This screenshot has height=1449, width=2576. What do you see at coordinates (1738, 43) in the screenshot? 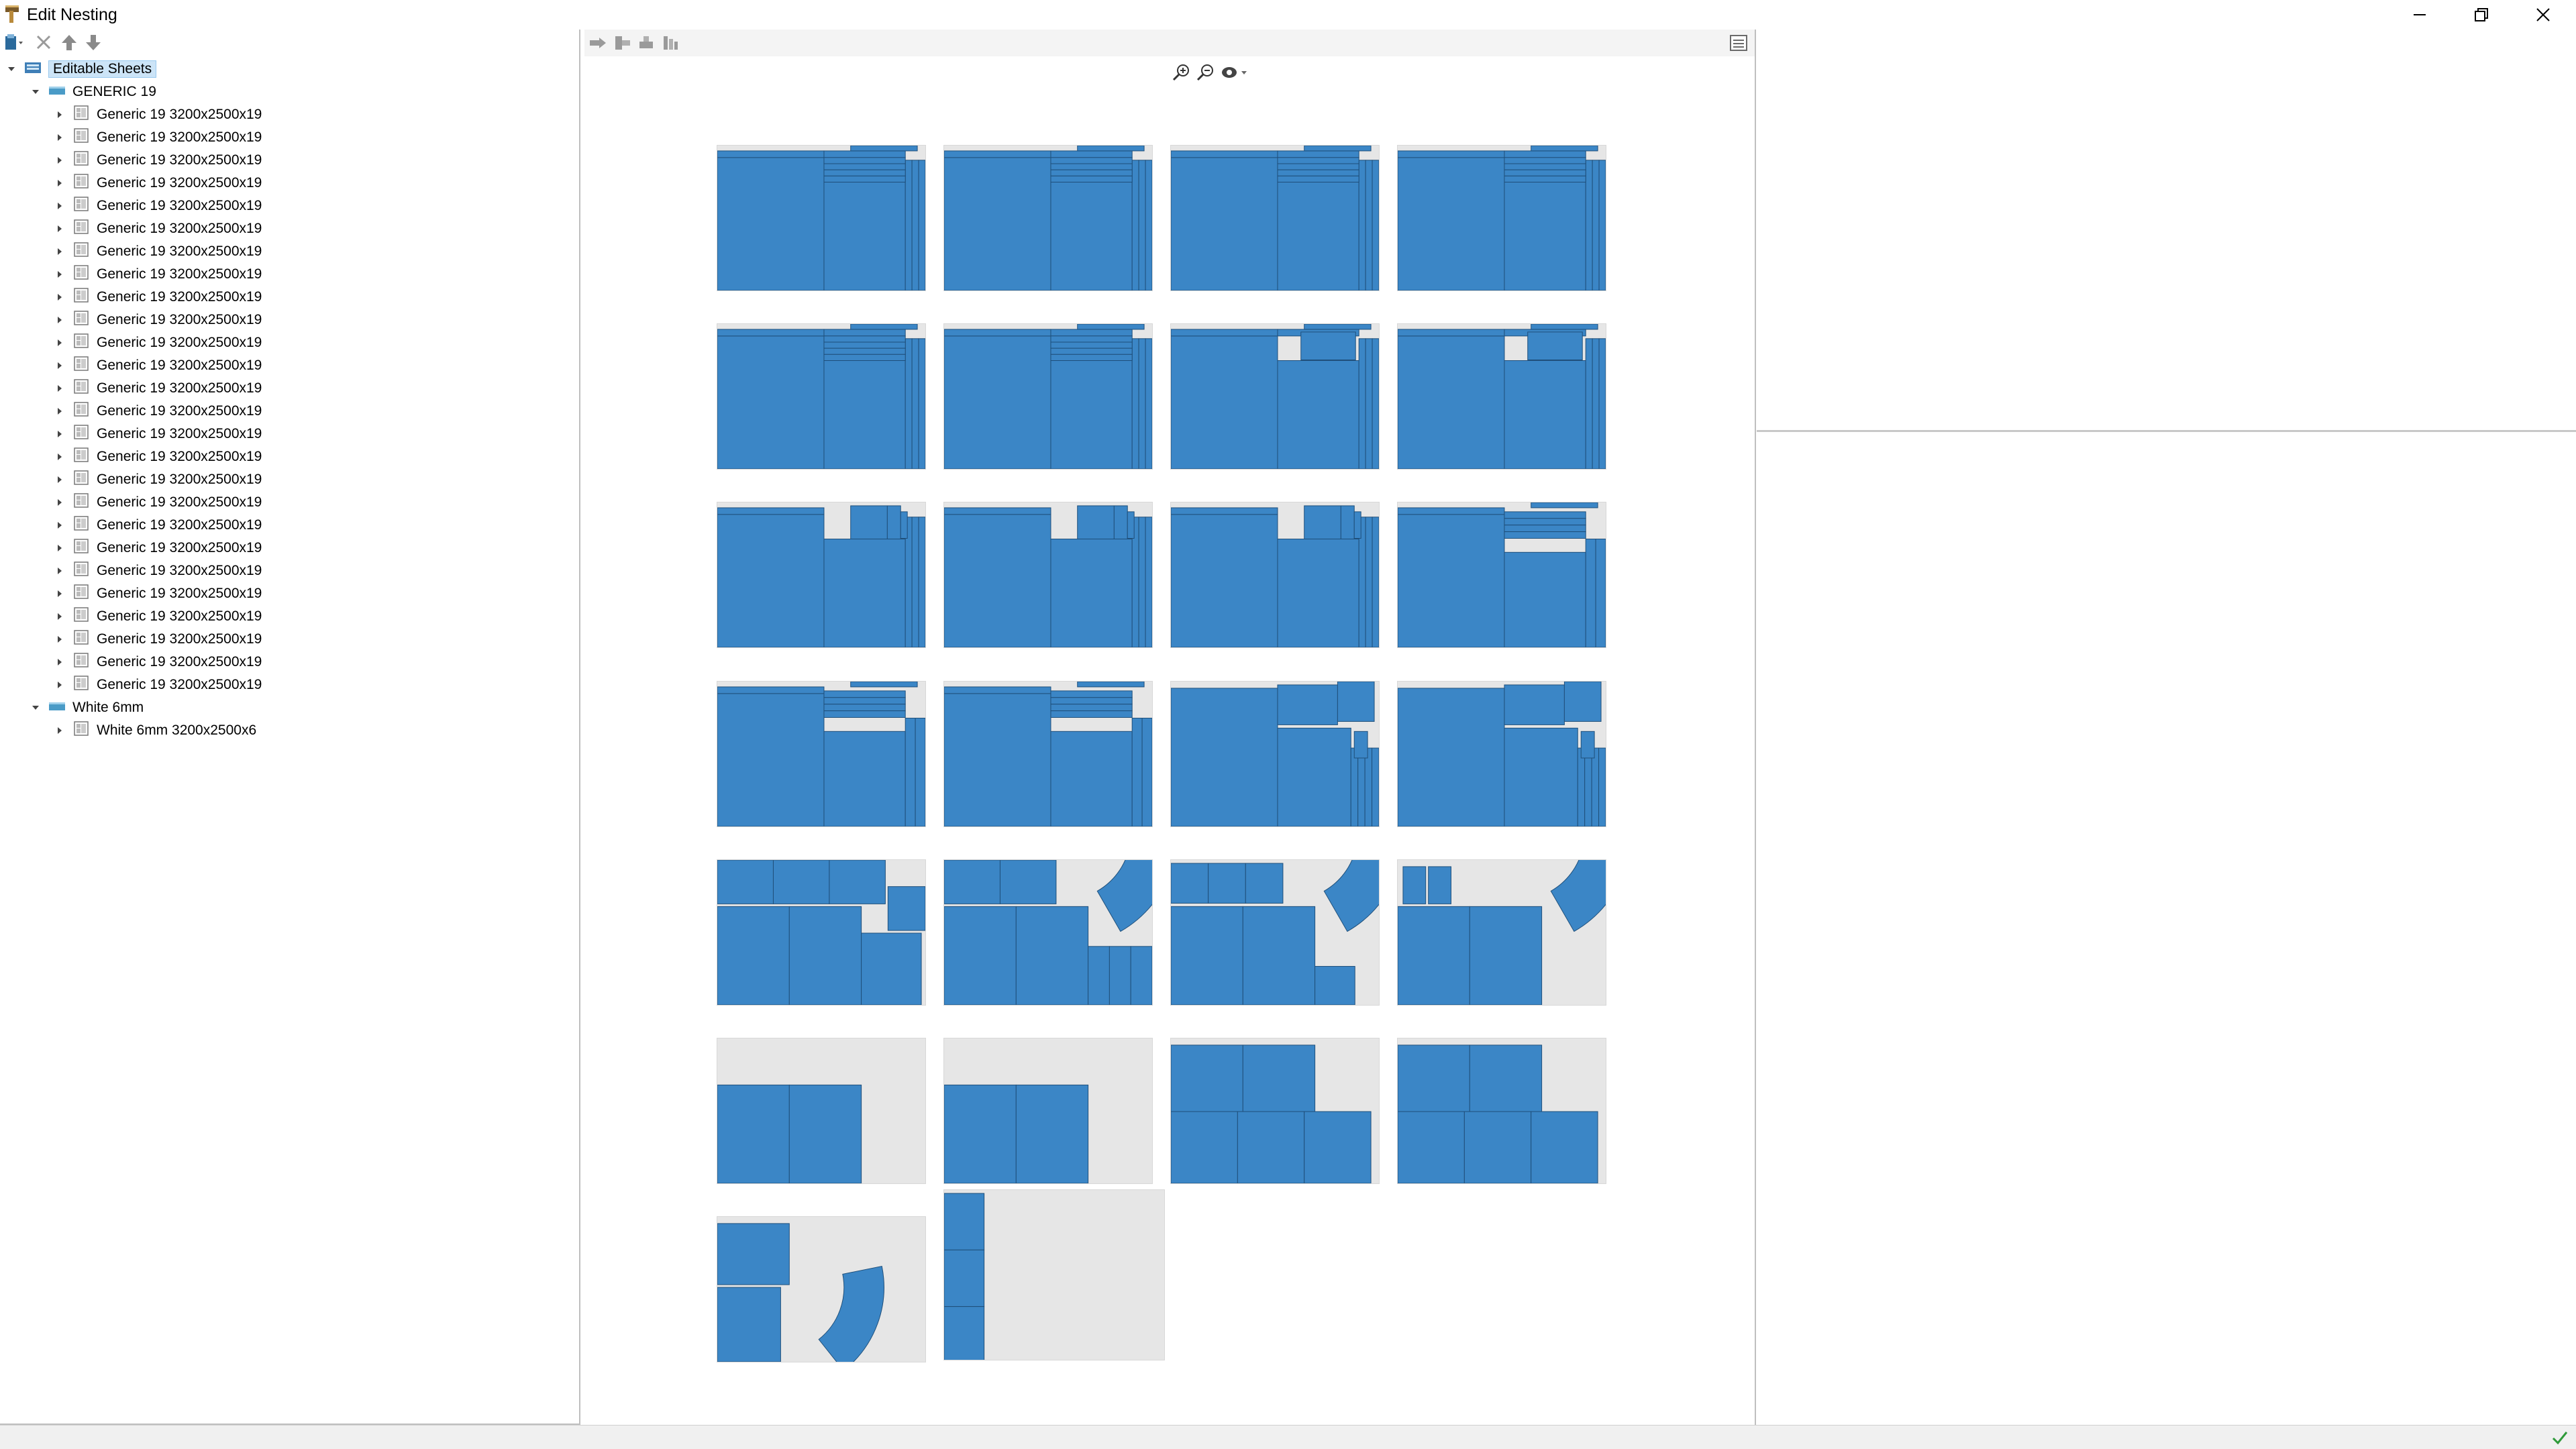
I see `view-list-icon` at bounding box center [1738, 43].